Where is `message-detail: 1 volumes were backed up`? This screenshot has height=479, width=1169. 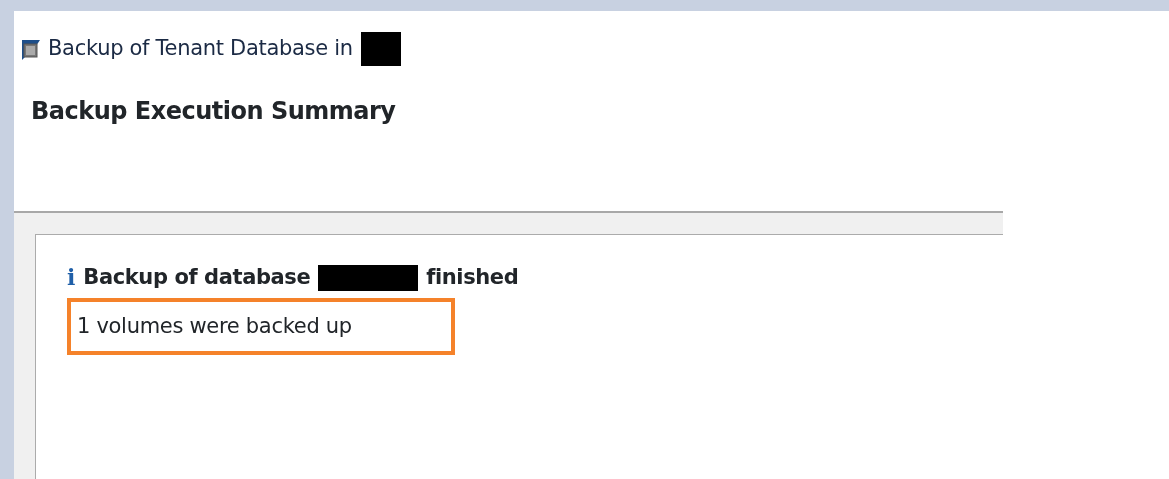
message-detail: 1 volumes were backed up is located at coordinates (214, 326).